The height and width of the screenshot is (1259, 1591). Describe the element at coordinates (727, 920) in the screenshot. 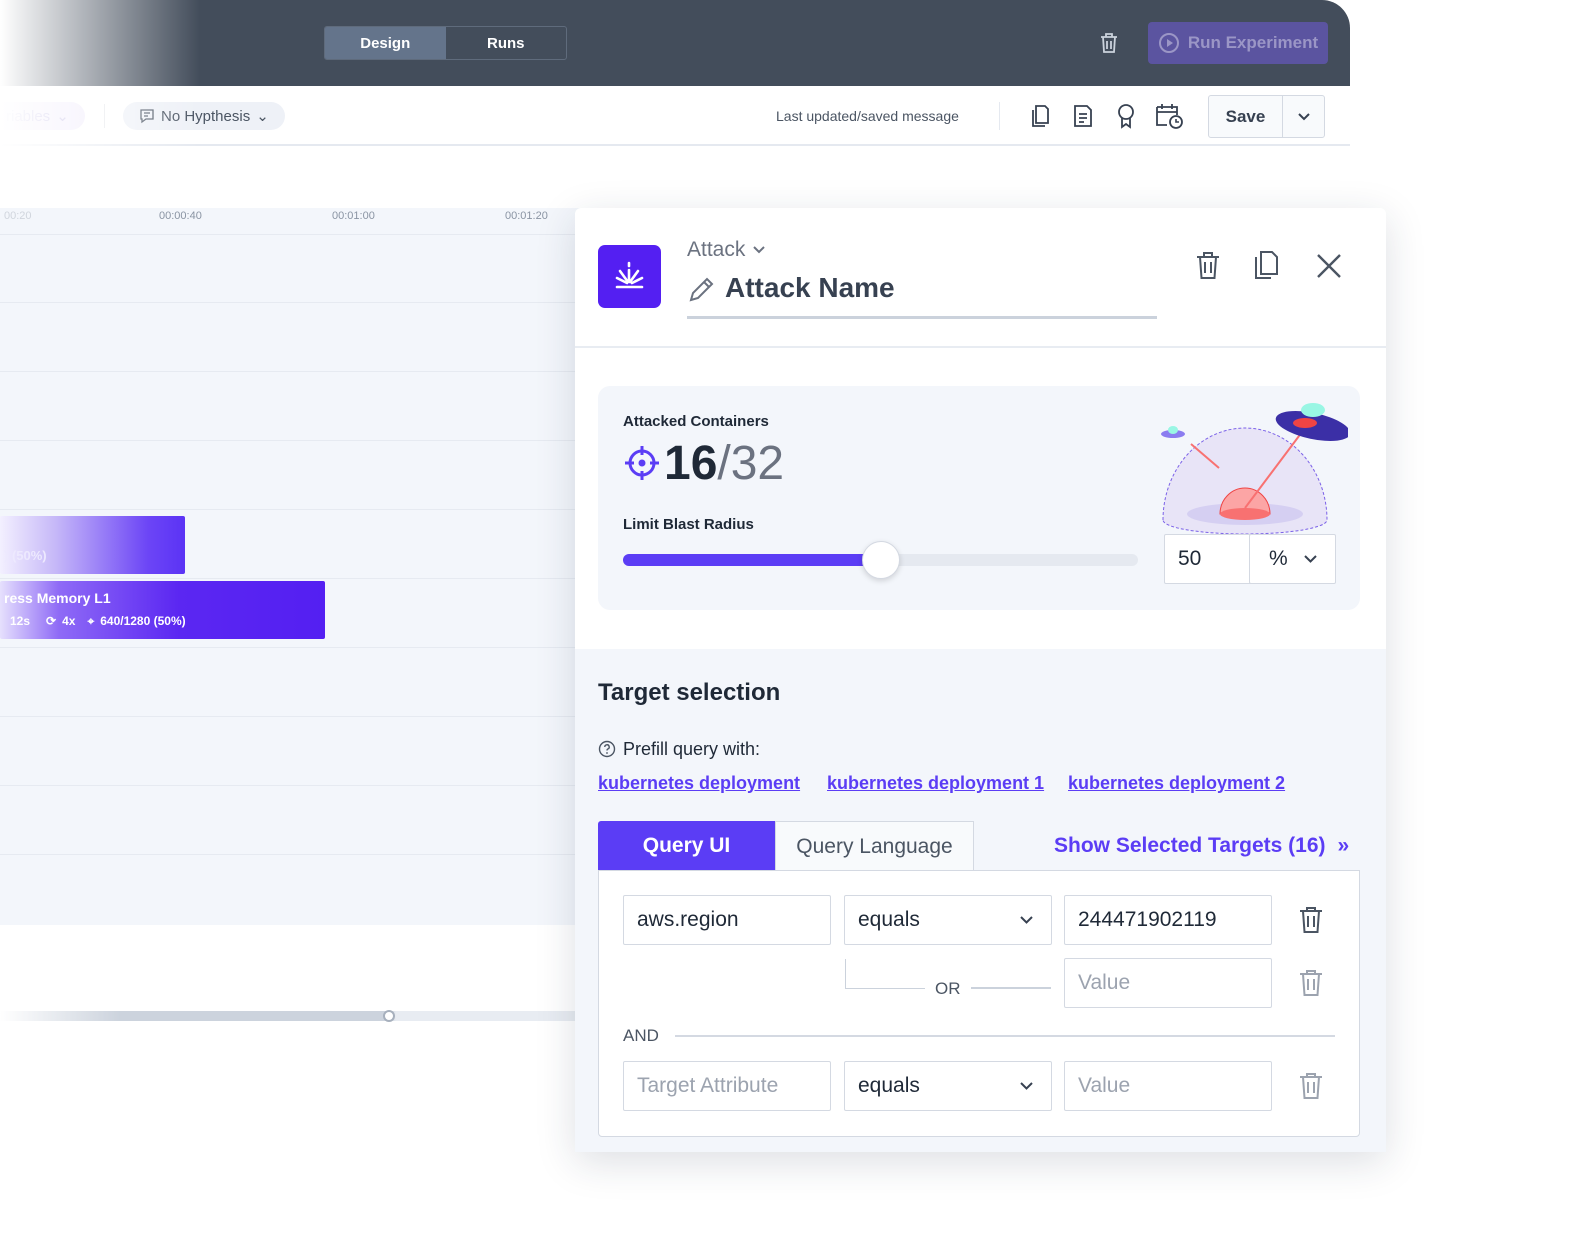

I see `attribute-input: aws.region` at that location.